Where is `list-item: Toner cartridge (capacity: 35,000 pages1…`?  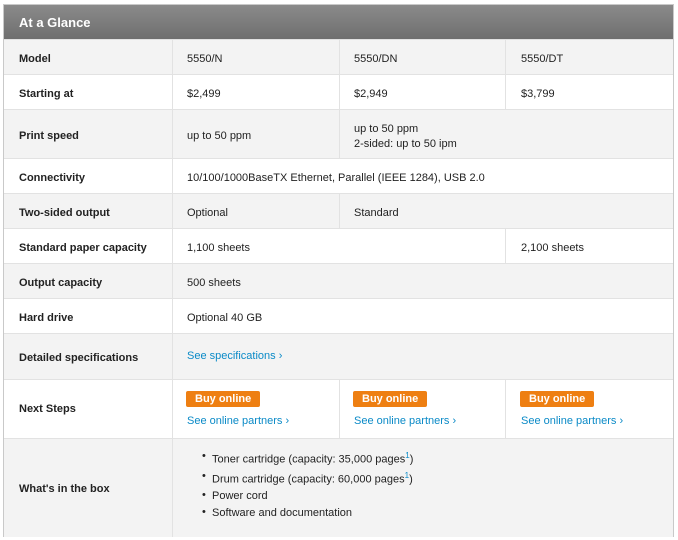 list-item: Toner cartridge (capacity: 35,000 pages1… is located at coordinates (307, 458).